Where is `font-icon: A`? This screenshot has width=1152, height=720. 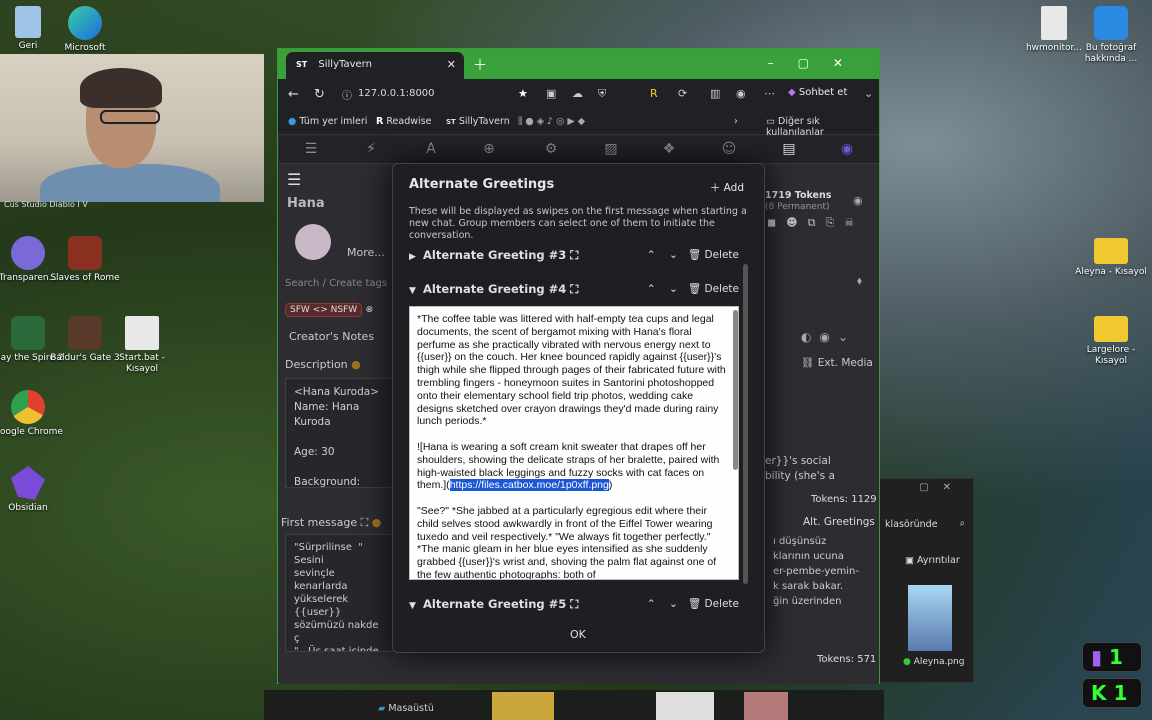
font-icon: A is located at coordinates (431, 150).